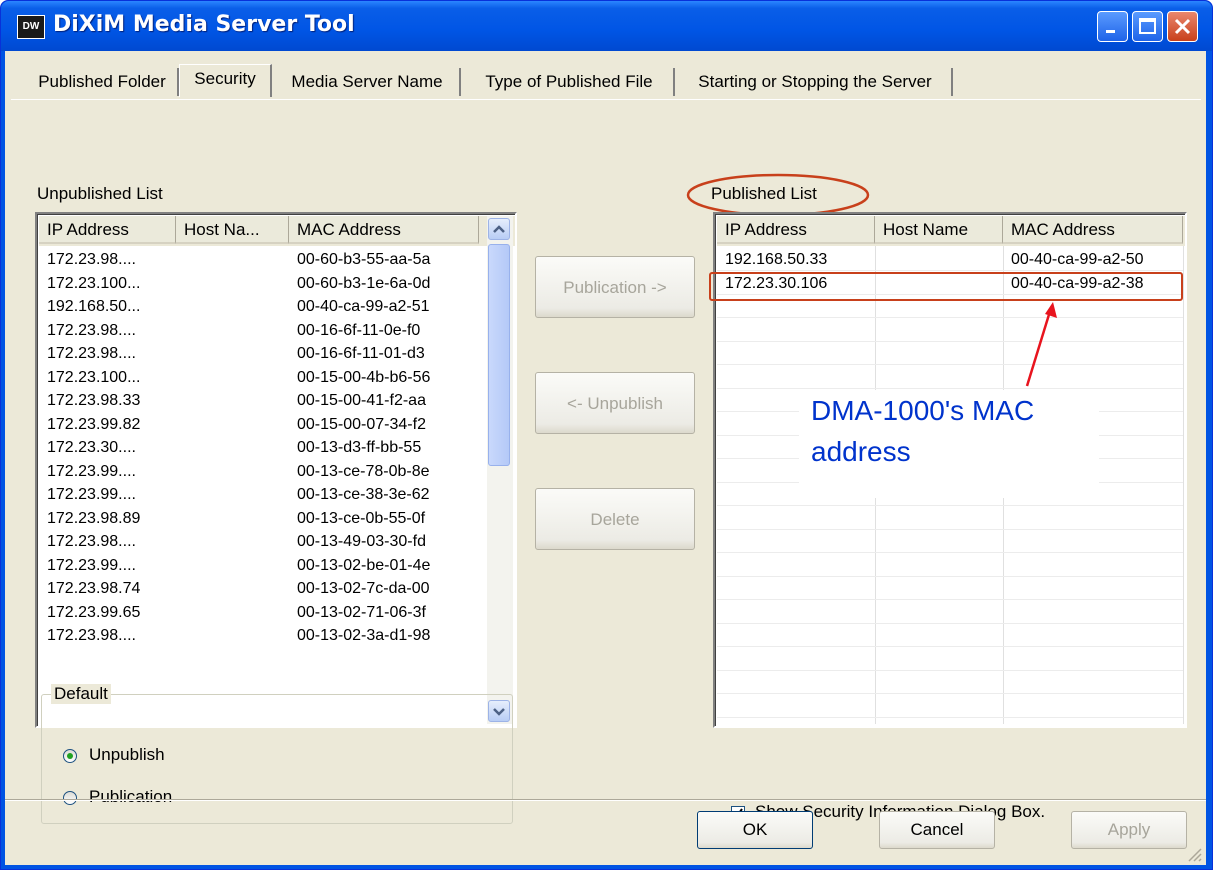  I want to click on close-button, so click(1182, 26).